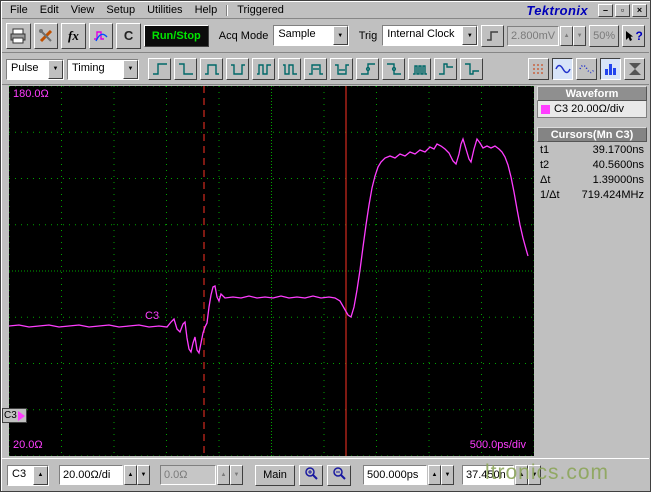 Image resolution: width=651 pixels, height=492 pixels. I want to click on dots-display-icon, so click(538, 69).